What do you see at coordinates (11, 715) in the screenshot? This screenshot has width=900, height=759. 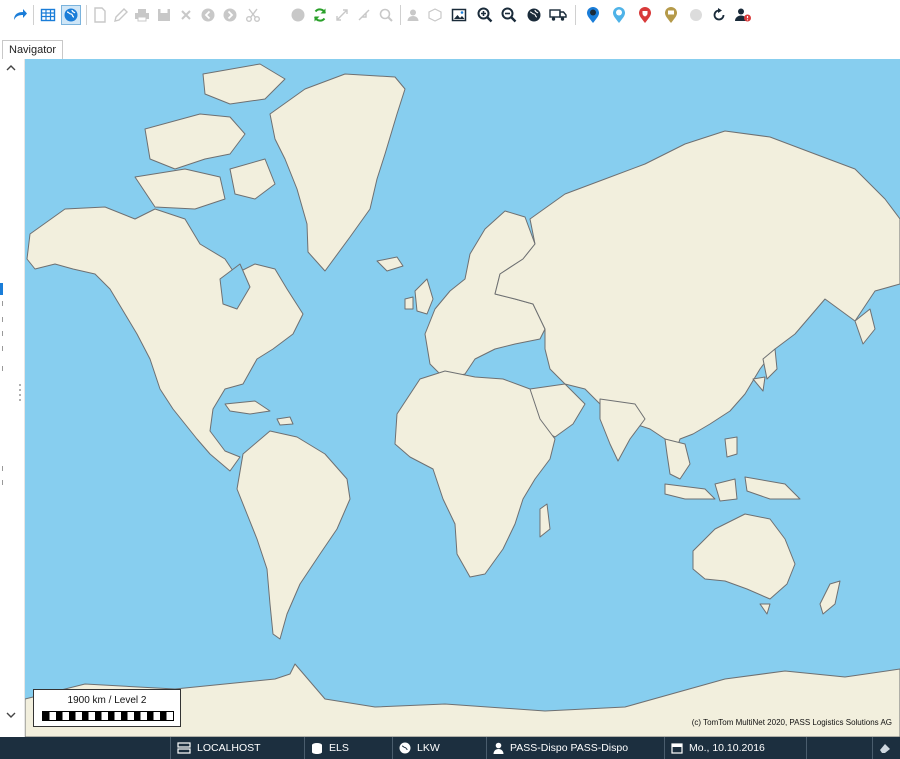 I see `chevron-down-icon` at bounding box center [11, 715].